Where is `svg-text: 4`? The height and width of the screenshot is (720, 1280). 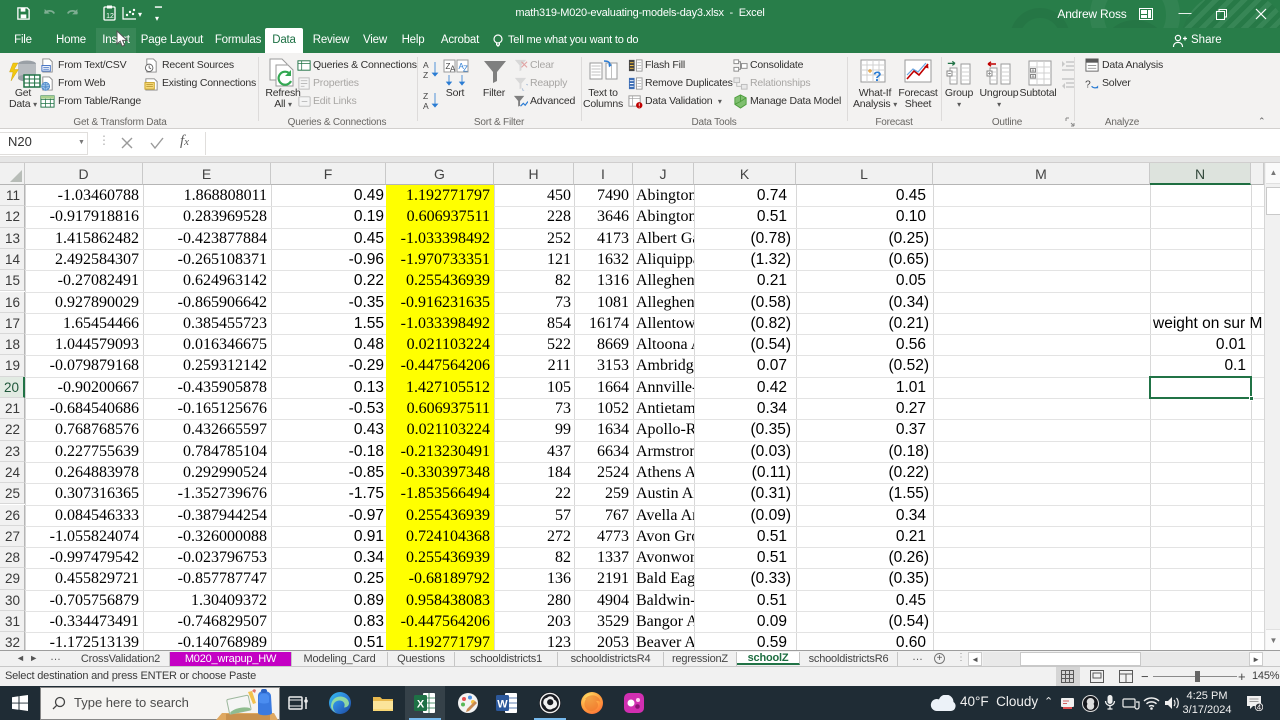 svg-text: 4 is located at coordinates (1259, 707).